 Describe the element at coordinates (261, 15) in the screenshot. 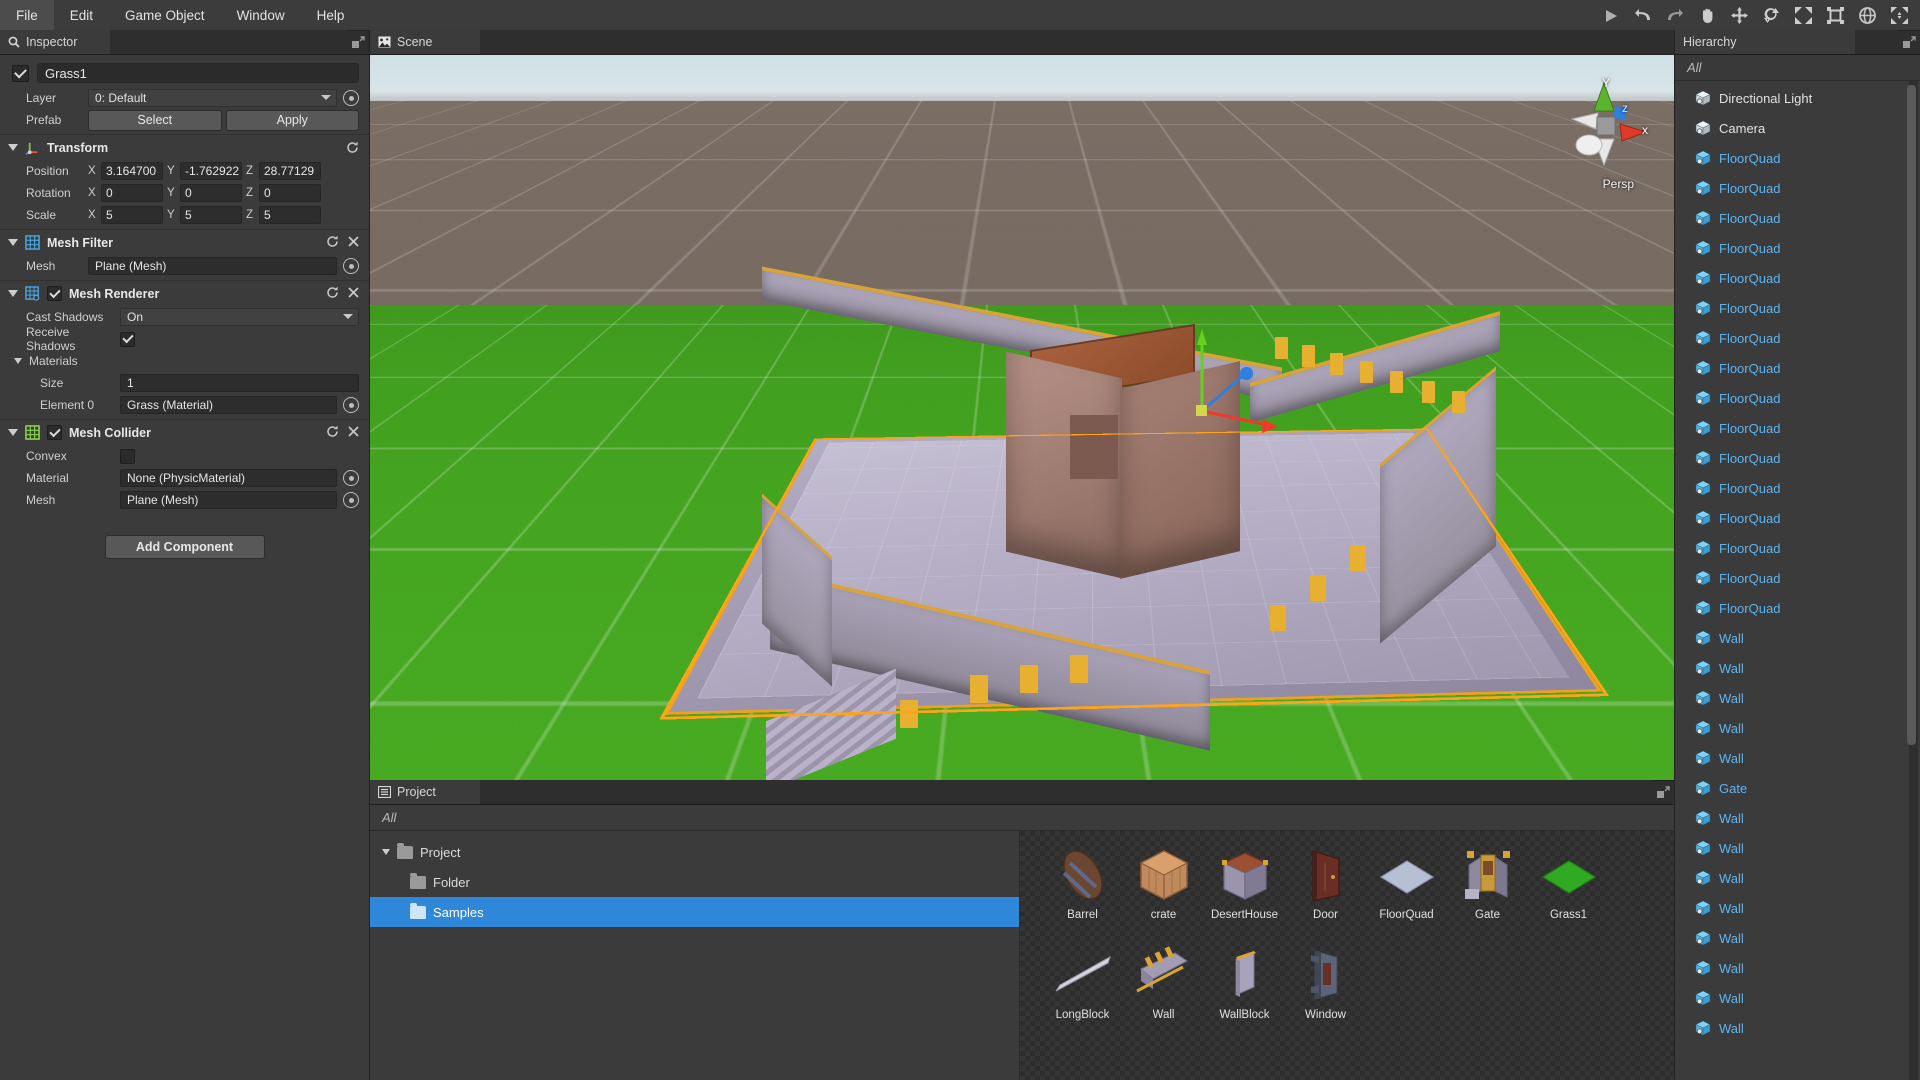

I see `menu-item-window: Window` at that location.